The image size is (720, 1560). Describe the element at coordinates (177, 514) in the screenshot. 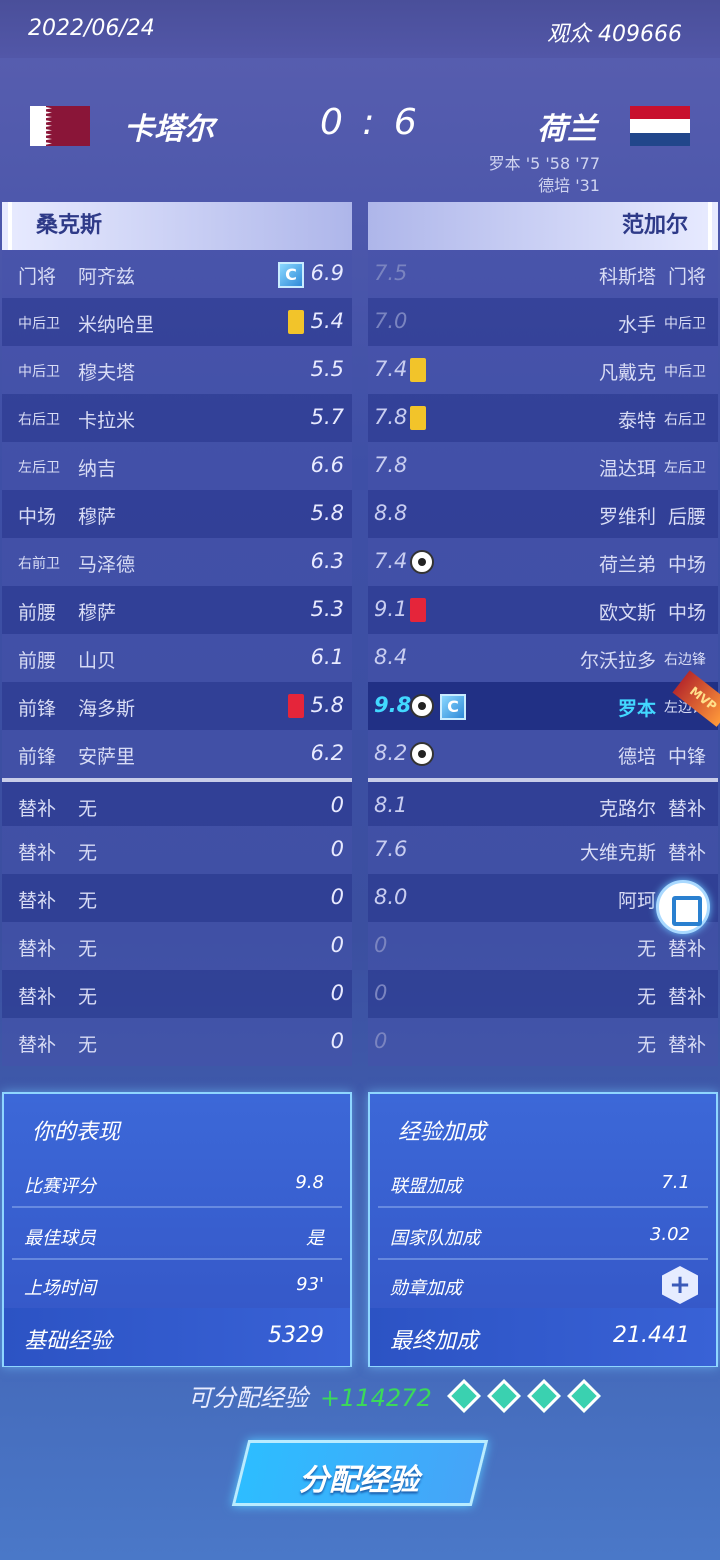

I see `player-row: 中场 穆萨 5.8` at that location.